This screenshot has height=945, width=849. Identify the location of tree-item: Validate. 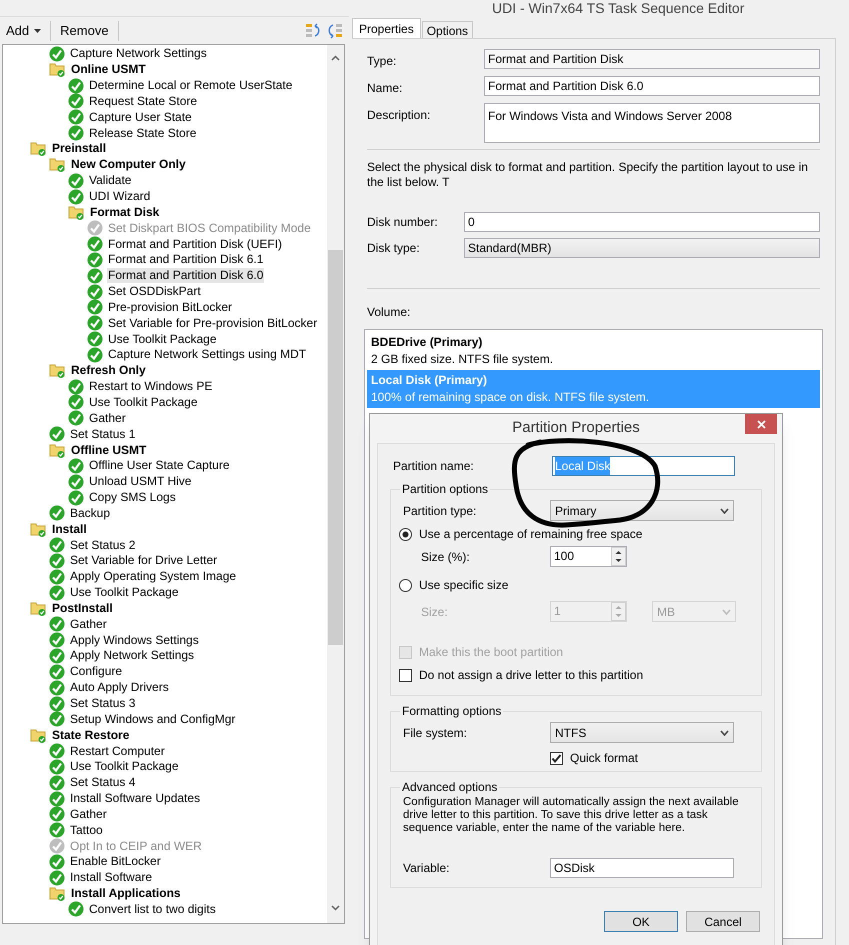
(110, 180).